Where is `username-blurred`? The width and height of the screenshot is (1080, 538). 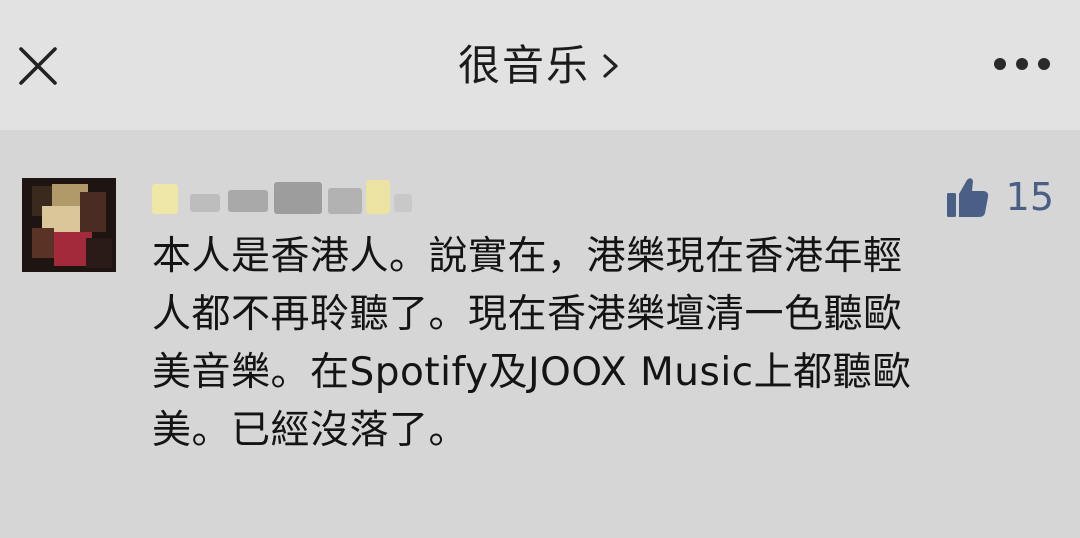 username-blurred is located at coordinates (287, 198).